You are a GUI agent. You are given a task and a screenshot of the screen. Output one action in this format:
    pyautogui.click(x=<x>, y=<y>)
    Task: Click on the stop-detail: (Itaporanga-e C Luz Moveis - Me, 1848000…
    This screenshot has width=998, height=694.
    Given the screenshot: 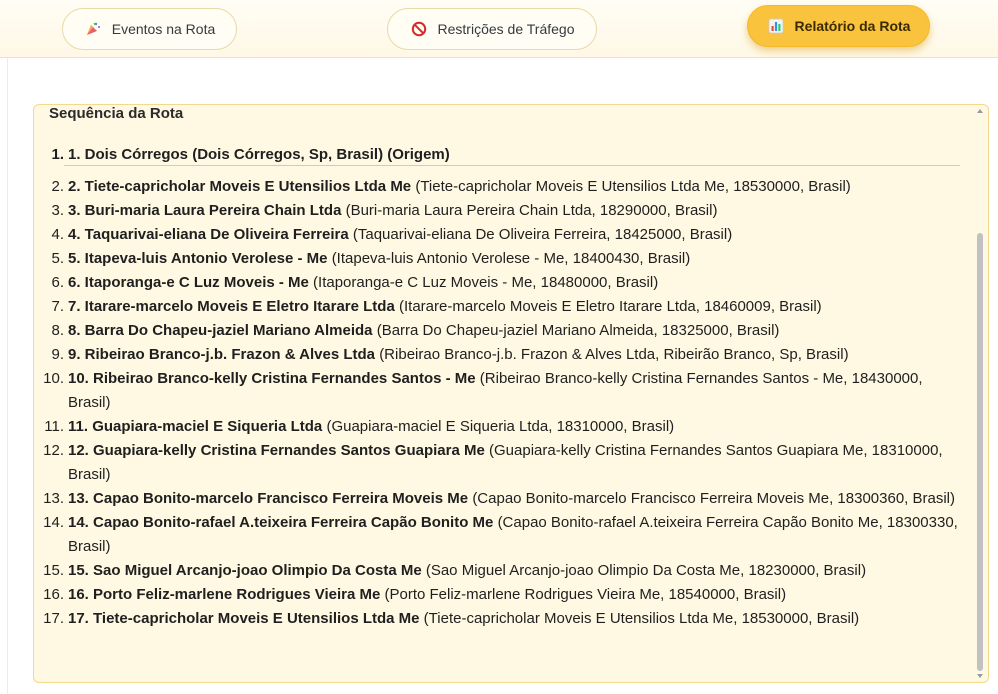 What is the action you would take?
    pyautogui.click(x=486, y=282)
    